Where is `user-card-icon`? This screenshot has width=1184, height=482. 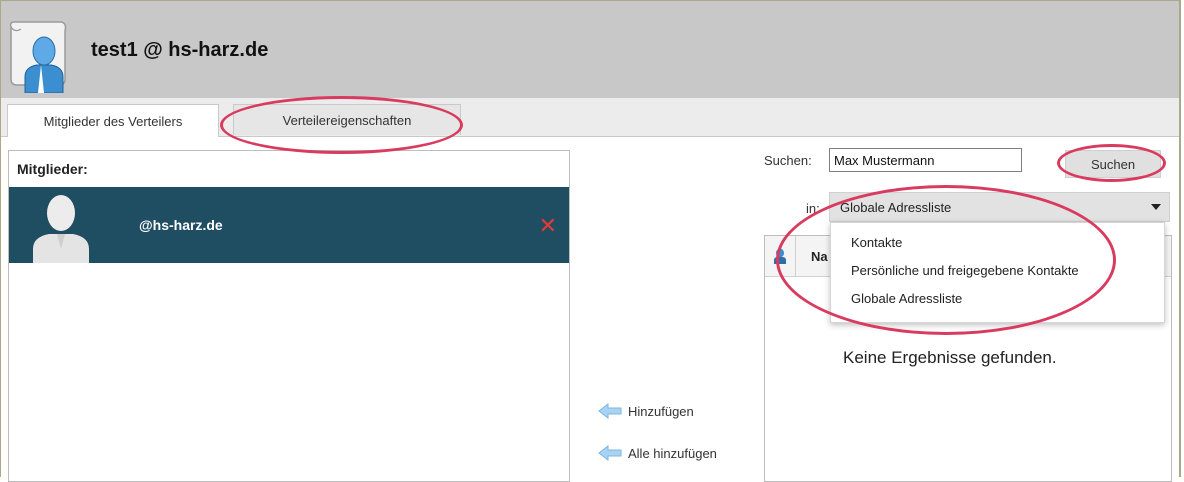
user-card-icon is located at coordinates (38, 57).